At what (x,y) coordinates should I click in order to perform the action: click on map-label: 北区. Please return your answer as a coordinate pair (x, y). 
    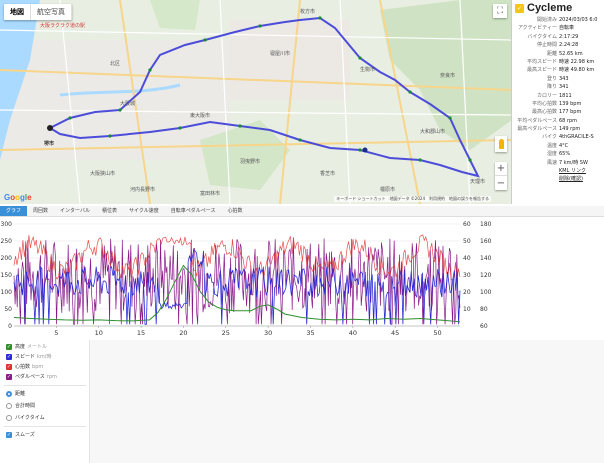
    Looking at the image, I should click on (115, 64).